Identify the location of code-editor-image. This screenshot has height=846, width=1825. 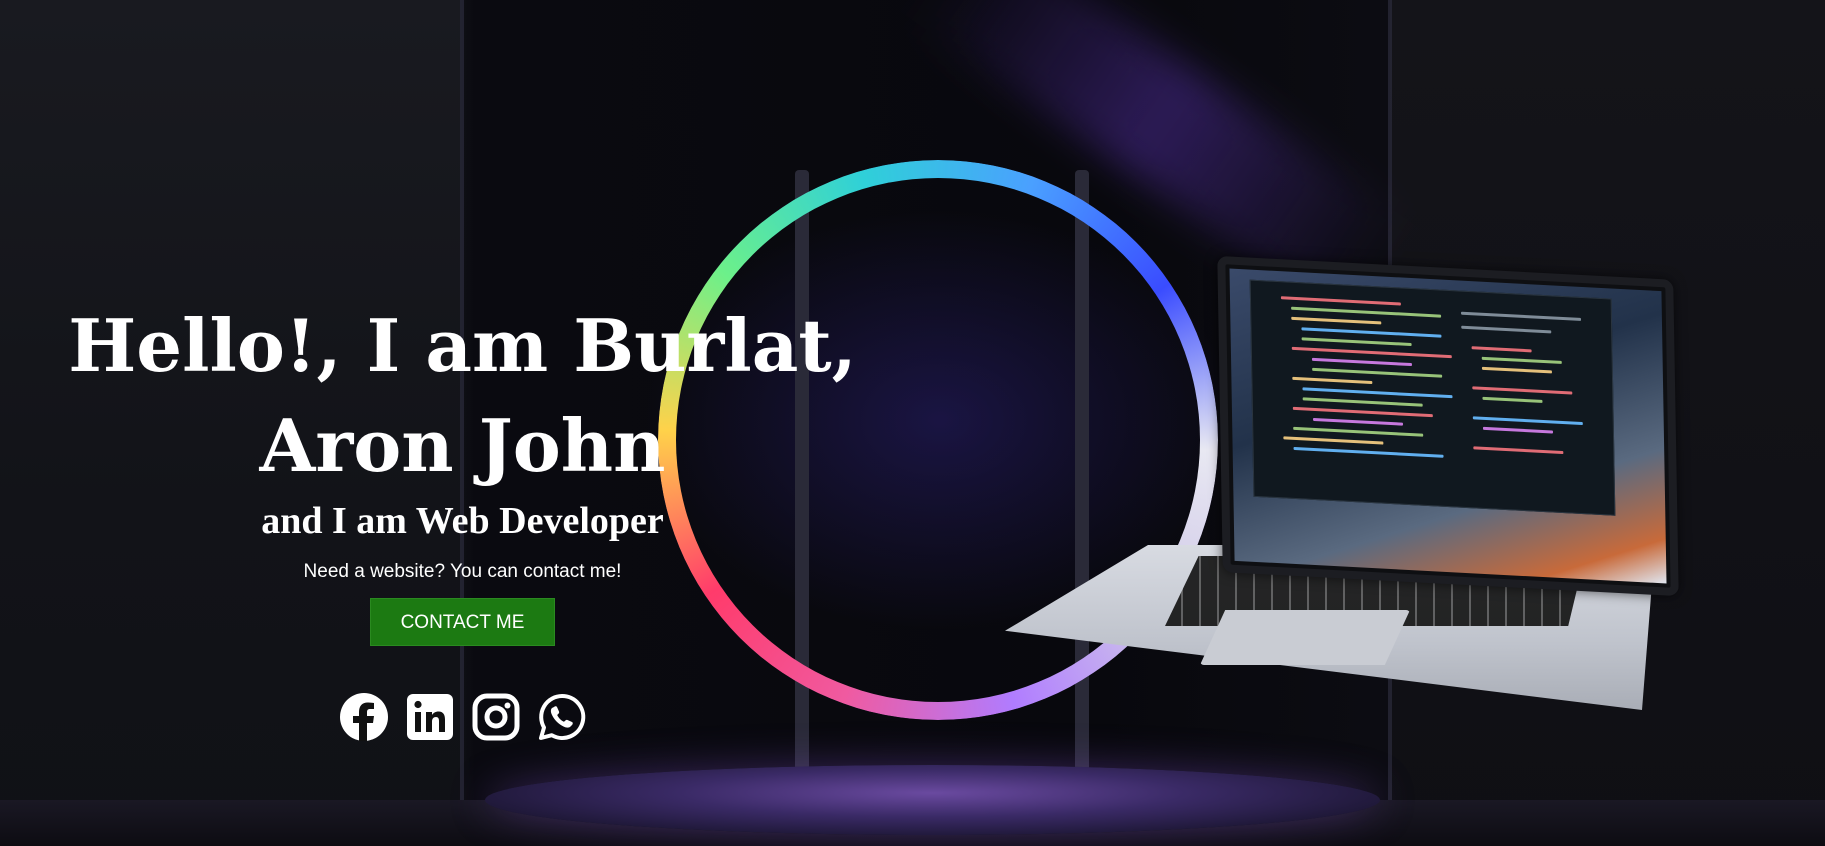
(1432, 397).